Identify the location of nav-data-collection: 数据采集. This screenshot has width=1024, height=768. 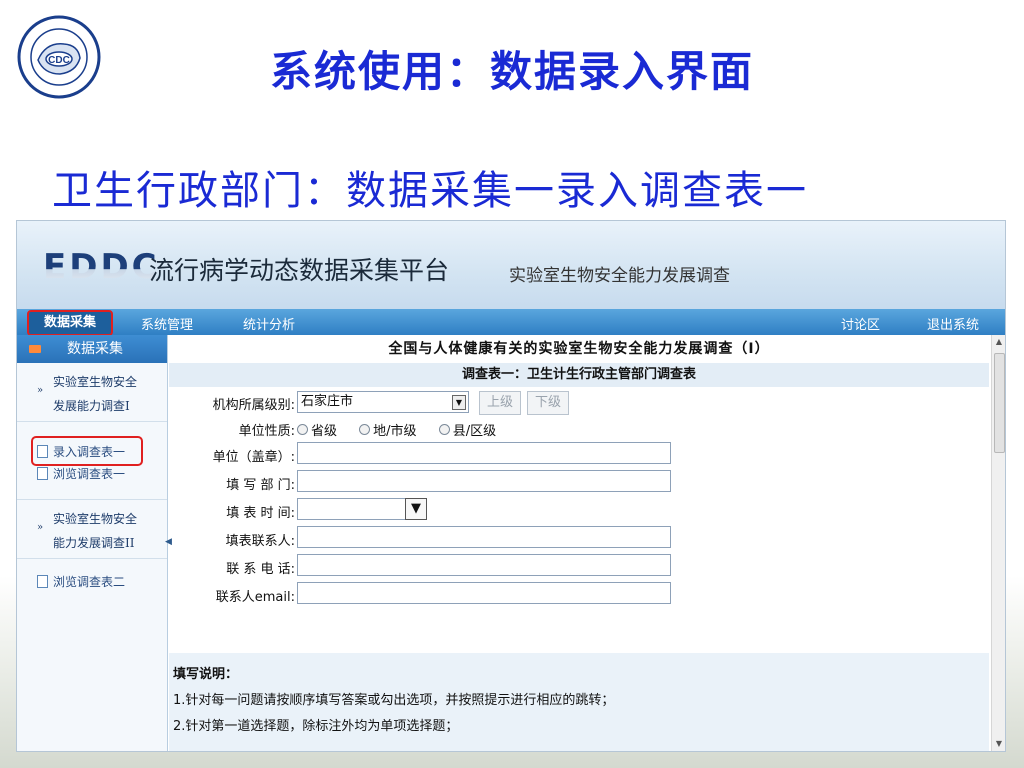
(70, 323).